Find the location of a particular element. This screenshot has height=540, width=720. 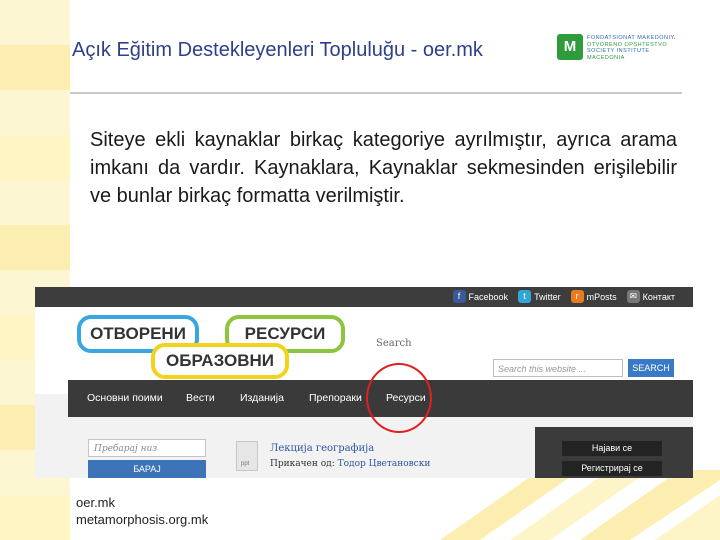

title-divider is located at coordinates (376, 93).